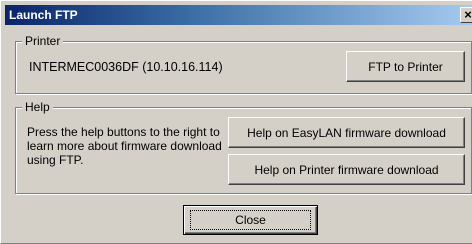 The height and width of the screenshot is (244, 472). What do you see at coordinates (466, 15) in the screenshot?
I see `close-icon: ×` at bounding box center [466, 15].